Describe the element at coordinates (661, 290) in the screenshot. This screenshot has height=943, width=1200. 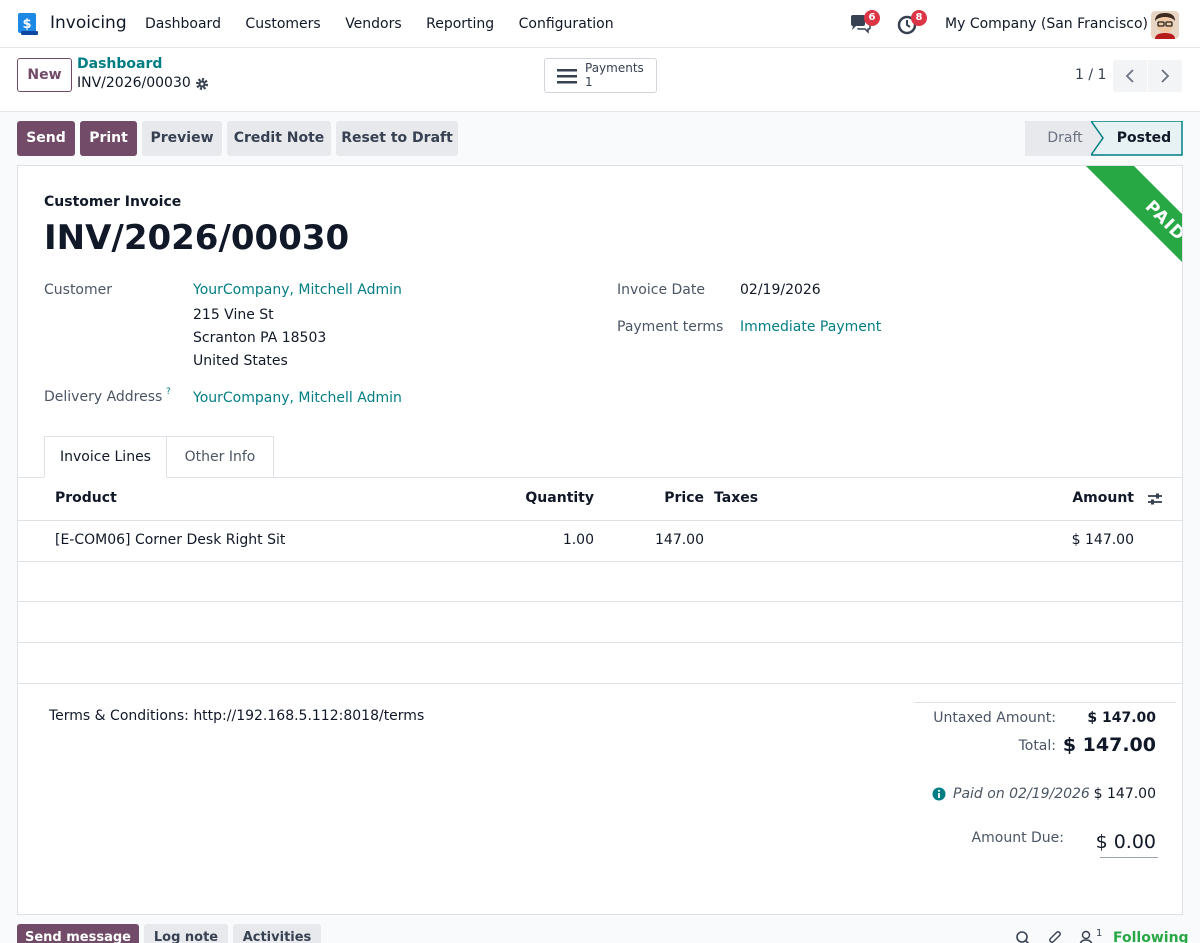
I see `invoice-date-label: Invoice Date` at that location.